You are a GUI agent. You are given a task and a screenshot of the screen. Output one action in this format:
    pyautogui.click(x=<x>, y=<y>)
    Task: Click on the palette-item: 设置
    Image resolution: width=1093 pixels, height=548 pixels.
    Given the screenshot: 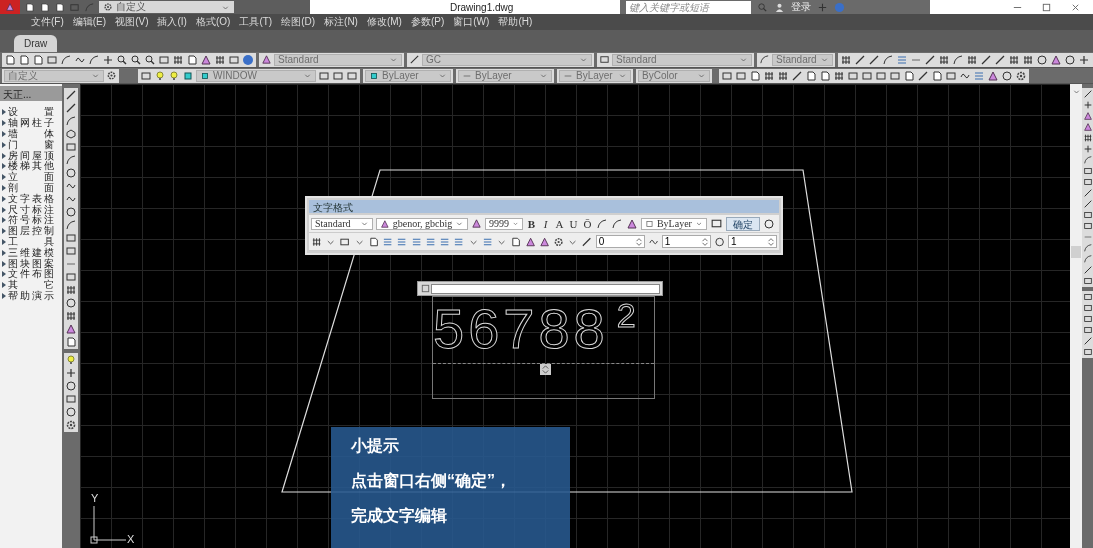 What is the action you would take?
    pyautogui.click(x=31, y=112)
    